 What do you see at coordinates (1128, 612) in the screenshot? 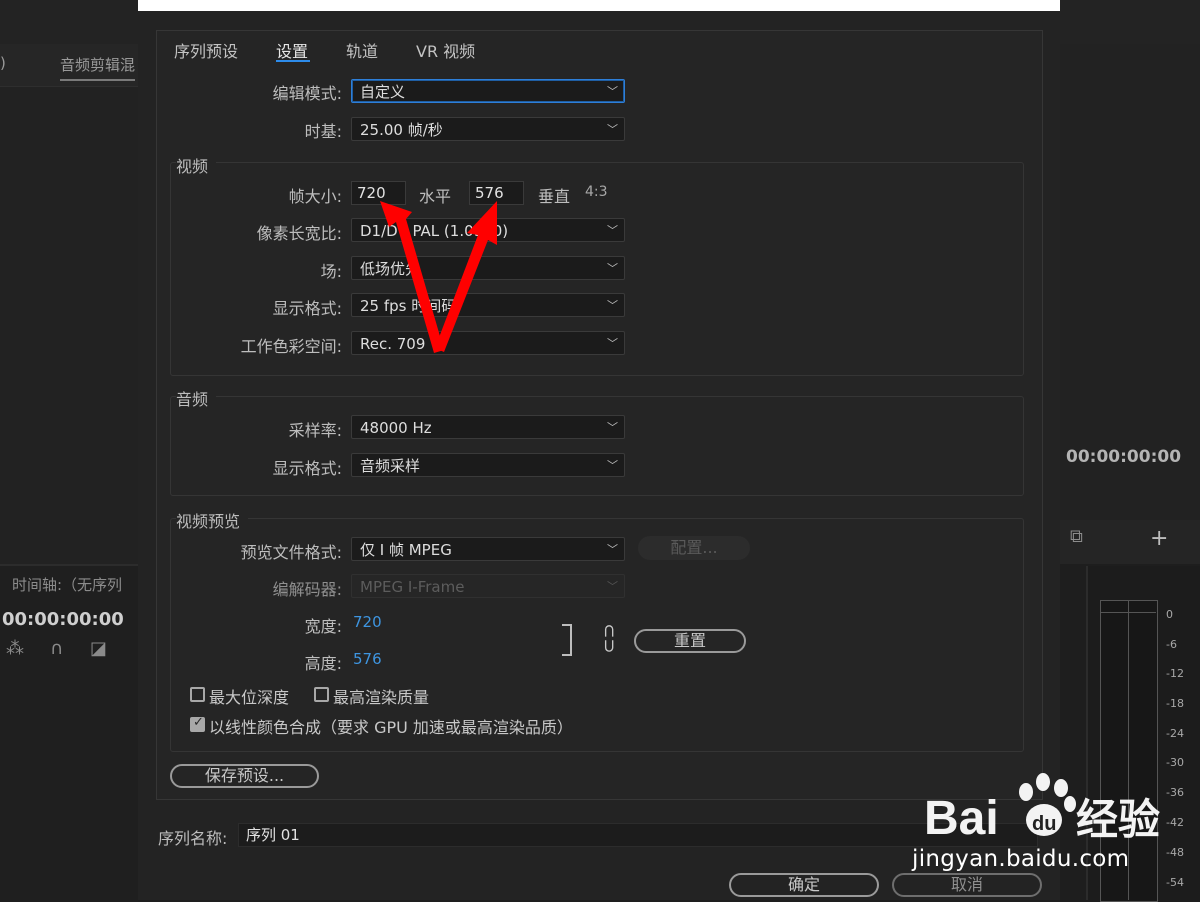
I see `audio-meter-peak-line` at bounding box center [1128, 612].